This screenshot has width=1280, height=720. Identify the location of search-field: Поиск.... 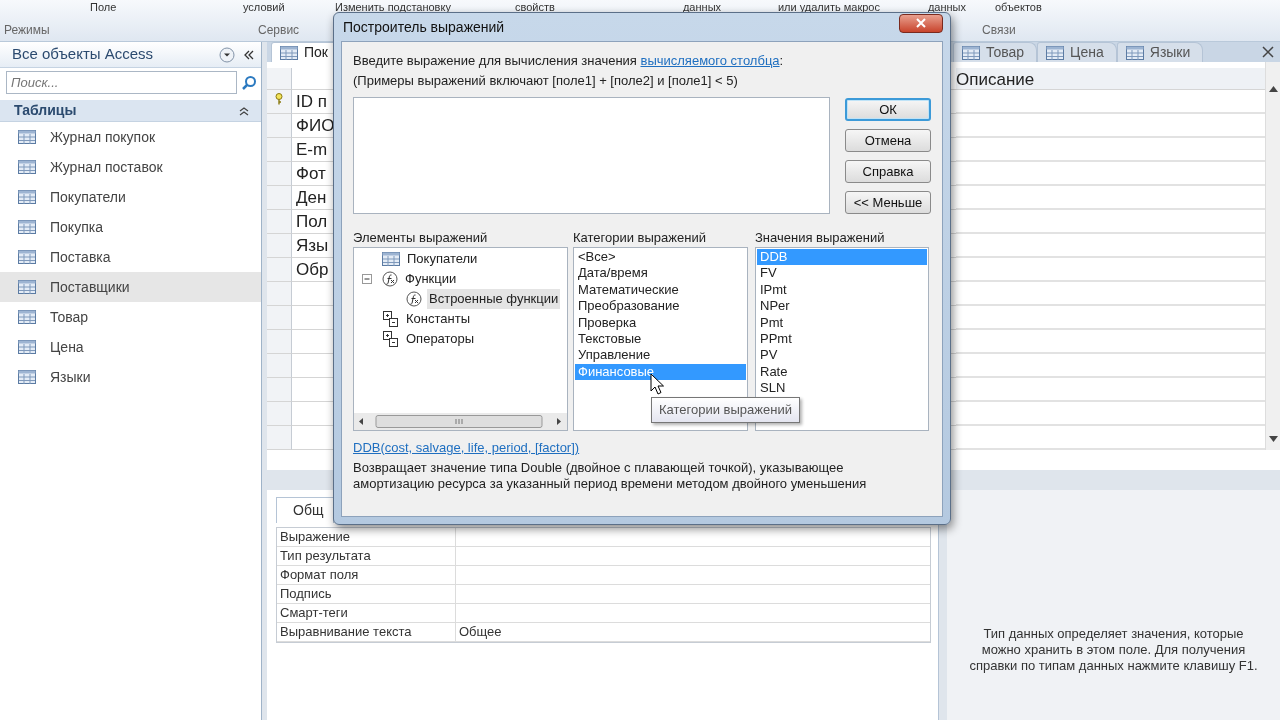
(121, 82).